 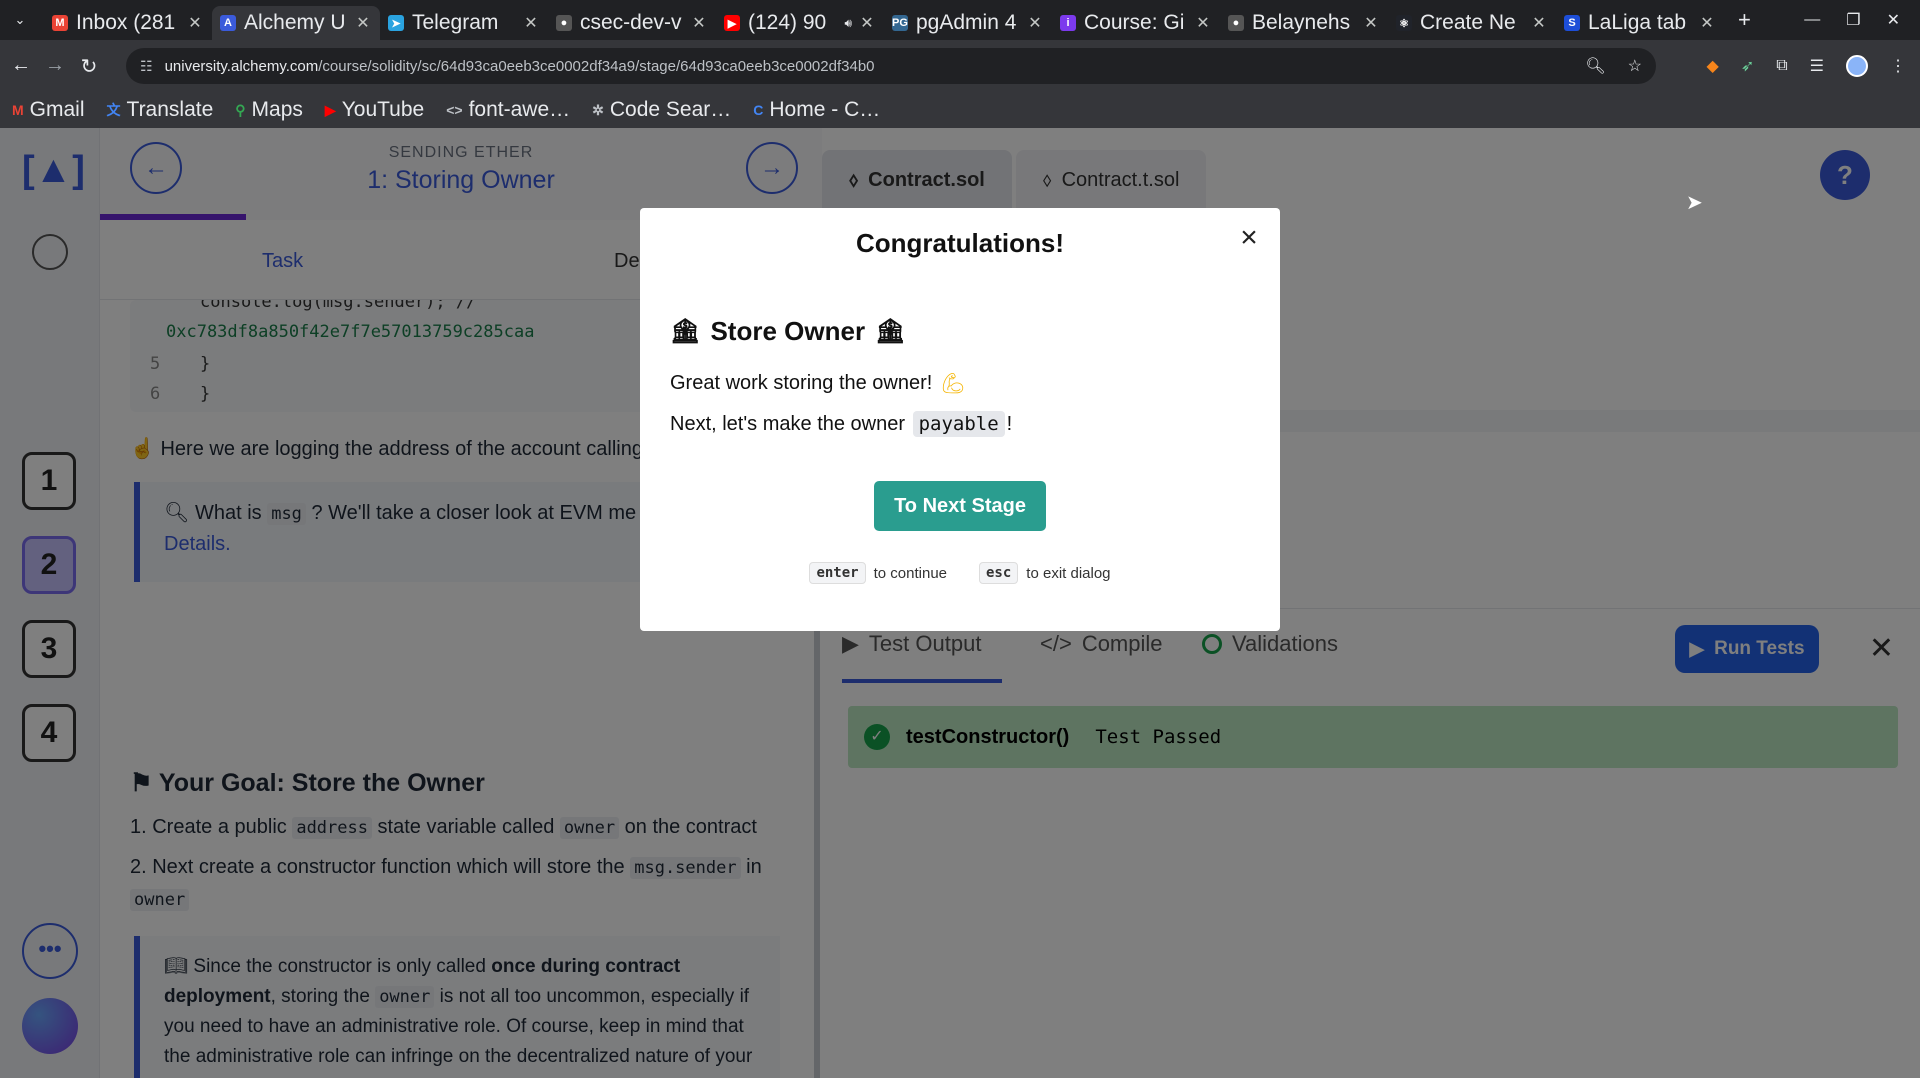 What do you see at coordinates (1009, 423) in the screenshot?
I see `message-text: !` at bounding box center [1009, 423].